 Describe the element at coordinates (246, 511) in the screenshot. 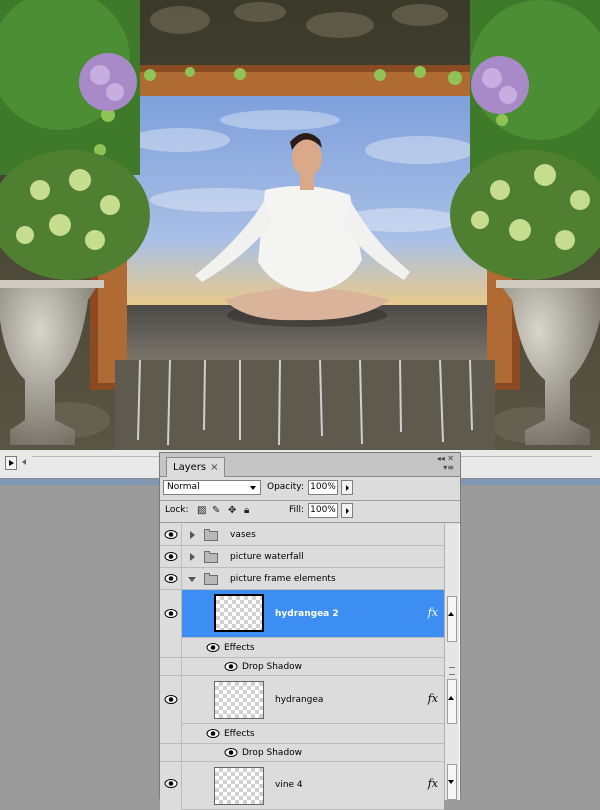

I see `lock-all-icon: 🔒︎` at that location.